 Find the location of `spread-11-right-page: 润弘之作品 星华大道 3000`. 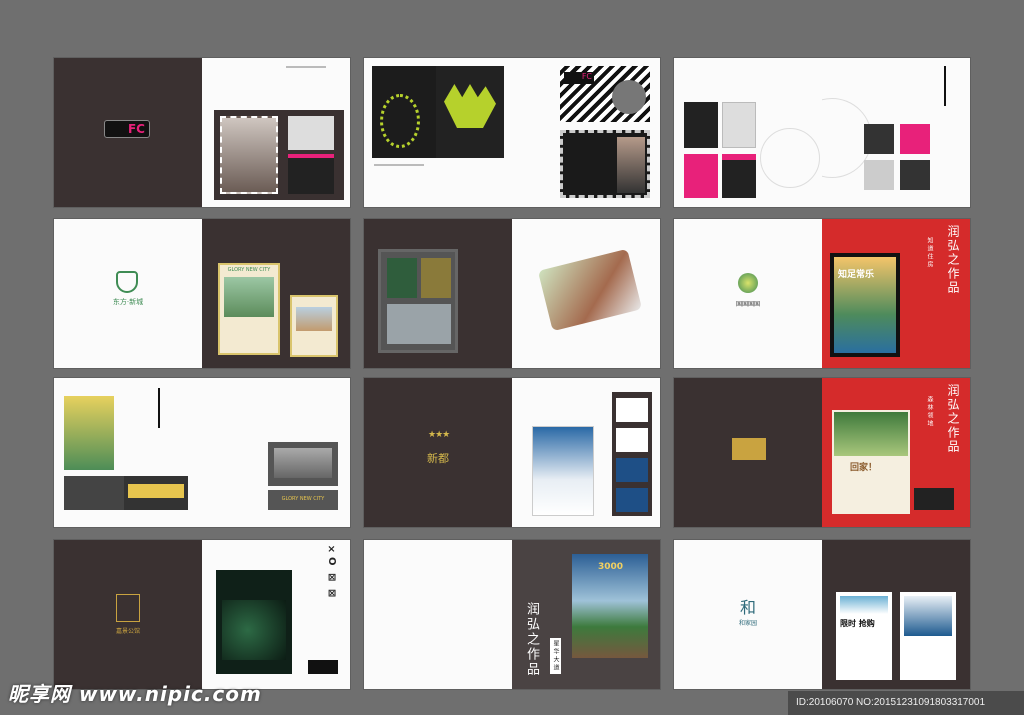

spread-11-right-page: 润弘之作品 星华大道 3000 is located at coordinates (586, 614).